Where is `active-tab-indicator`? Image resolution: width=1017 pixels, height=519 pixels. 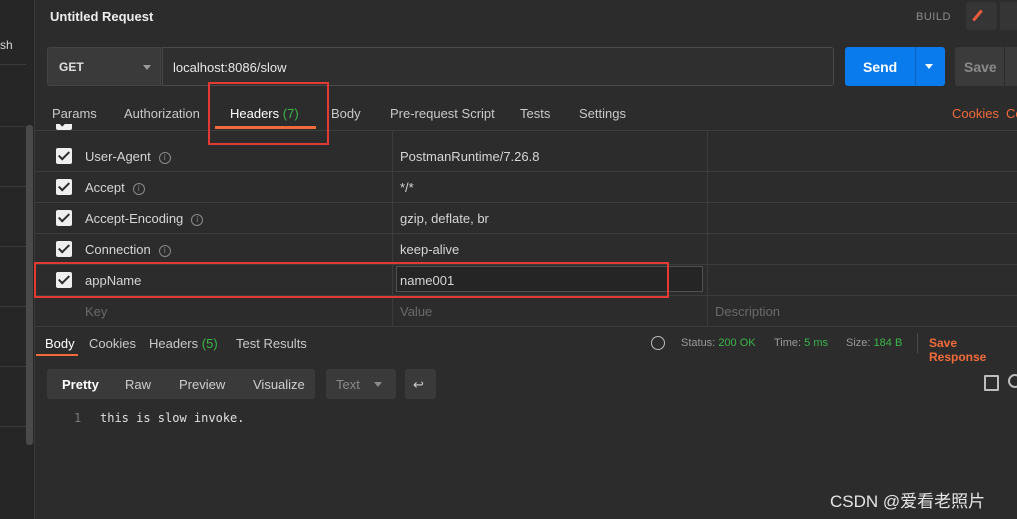
active-tab-indicator is located at coordinates (57, 355).